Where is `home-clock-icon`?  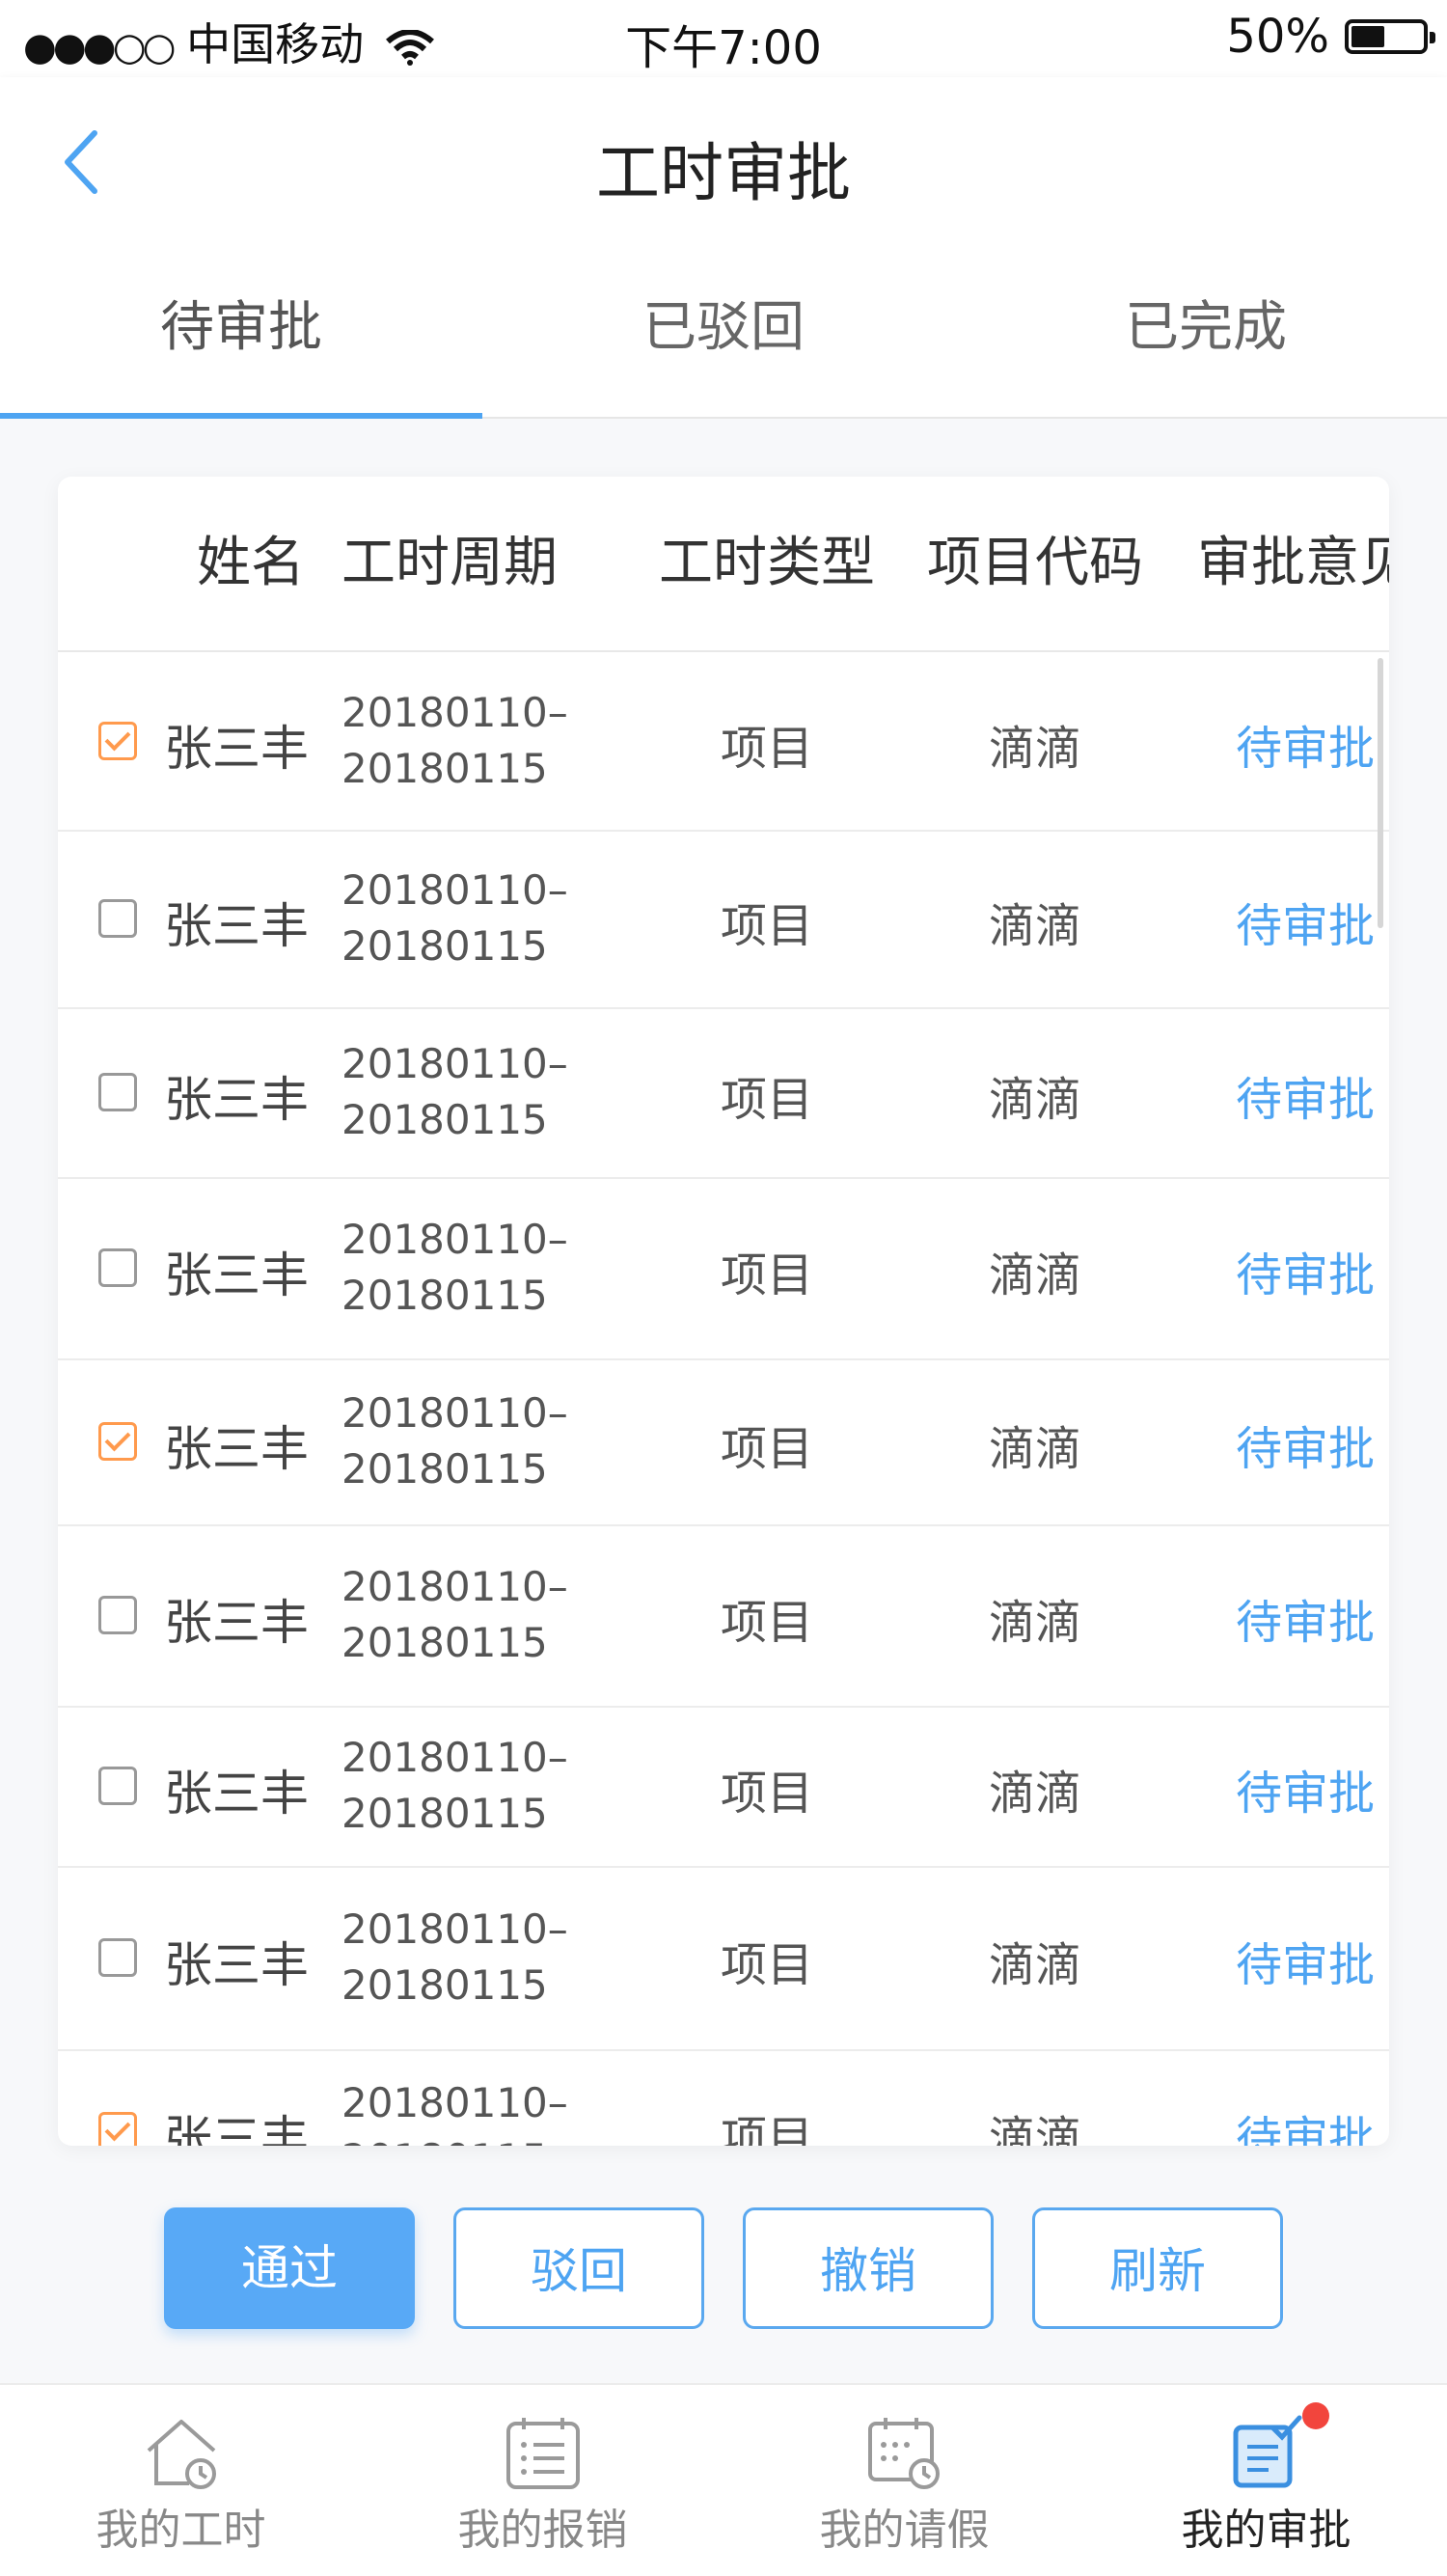
home-clock-icon is located at coordinates (181, 2454).